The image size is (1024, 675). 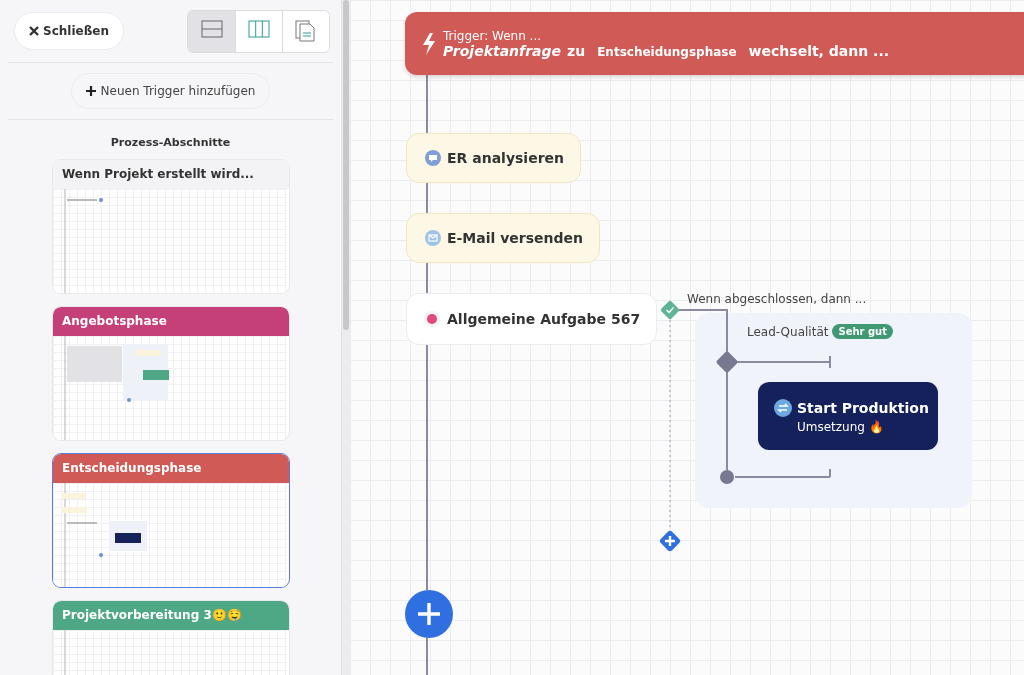 I want to click on document-icon, so click(x=306, y=31).